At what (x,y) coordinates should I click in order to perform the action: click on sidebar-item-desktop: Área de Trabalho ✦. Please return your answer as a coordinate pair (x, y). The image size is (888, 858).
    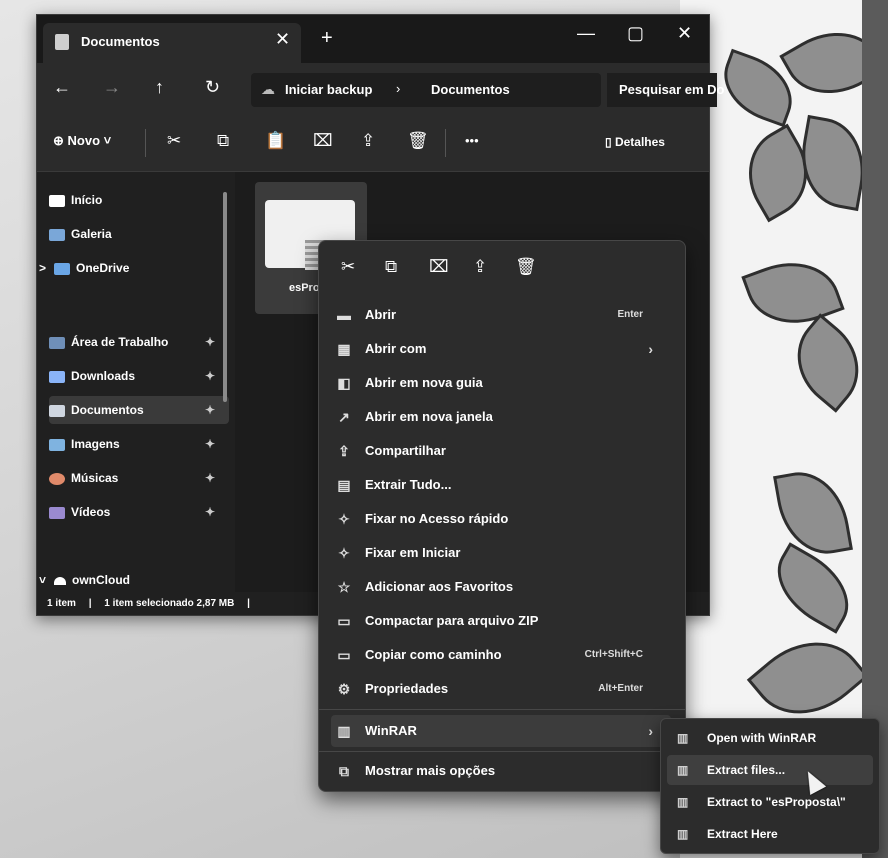
    Looking at the image, I should click on (139, 342).